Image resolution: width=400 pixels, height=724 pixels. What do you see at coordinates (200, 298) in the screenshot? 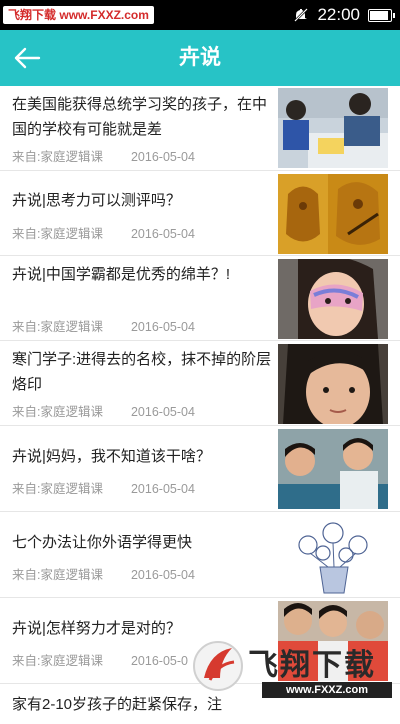
I see `article-item: 卉说|中国学霸都是优秀的绵羊？! 来自:家庭逻辑课 2016-05-04` at bounding box center [200, 298].